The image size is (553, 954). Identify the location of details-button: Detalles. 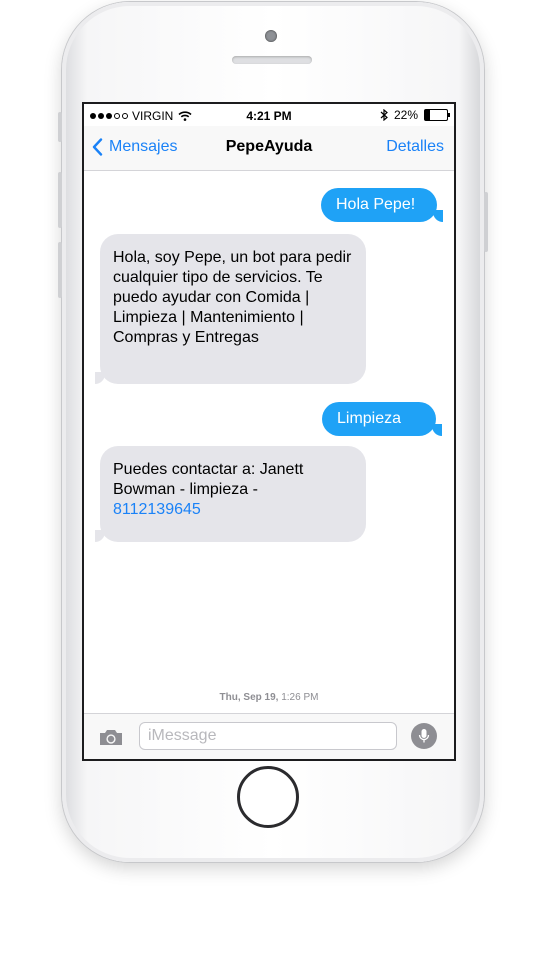
(415, 147).